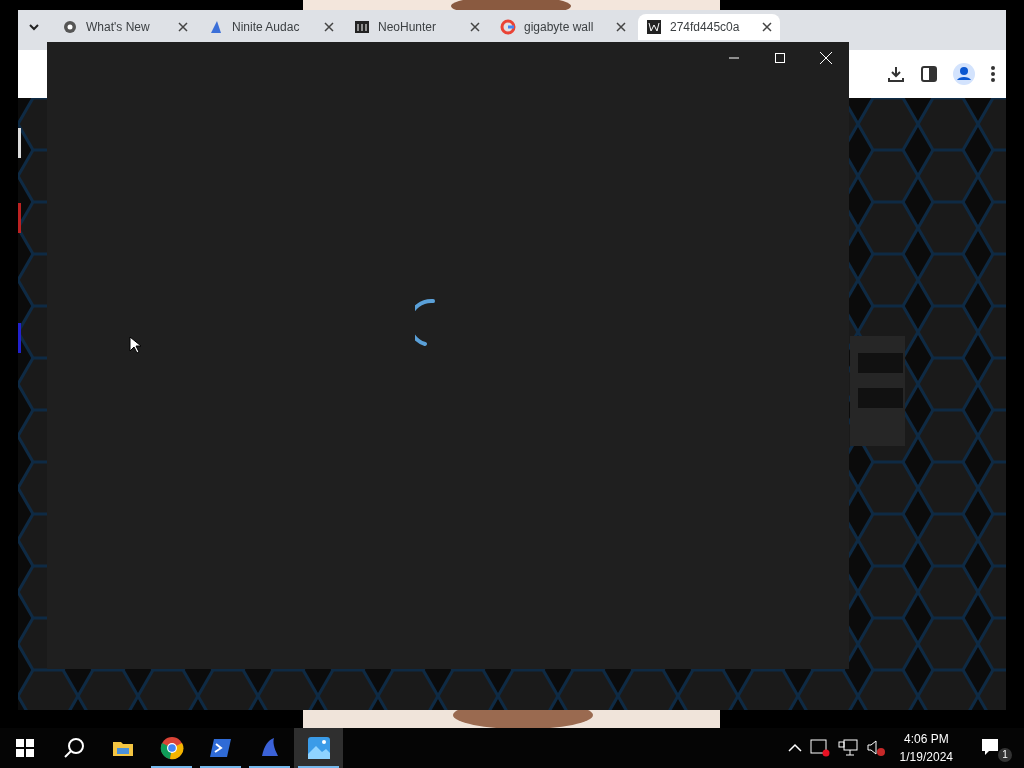 This screenshot has height=768, width=1024. I want to click on chevron-down-icon, so click(34, 27).